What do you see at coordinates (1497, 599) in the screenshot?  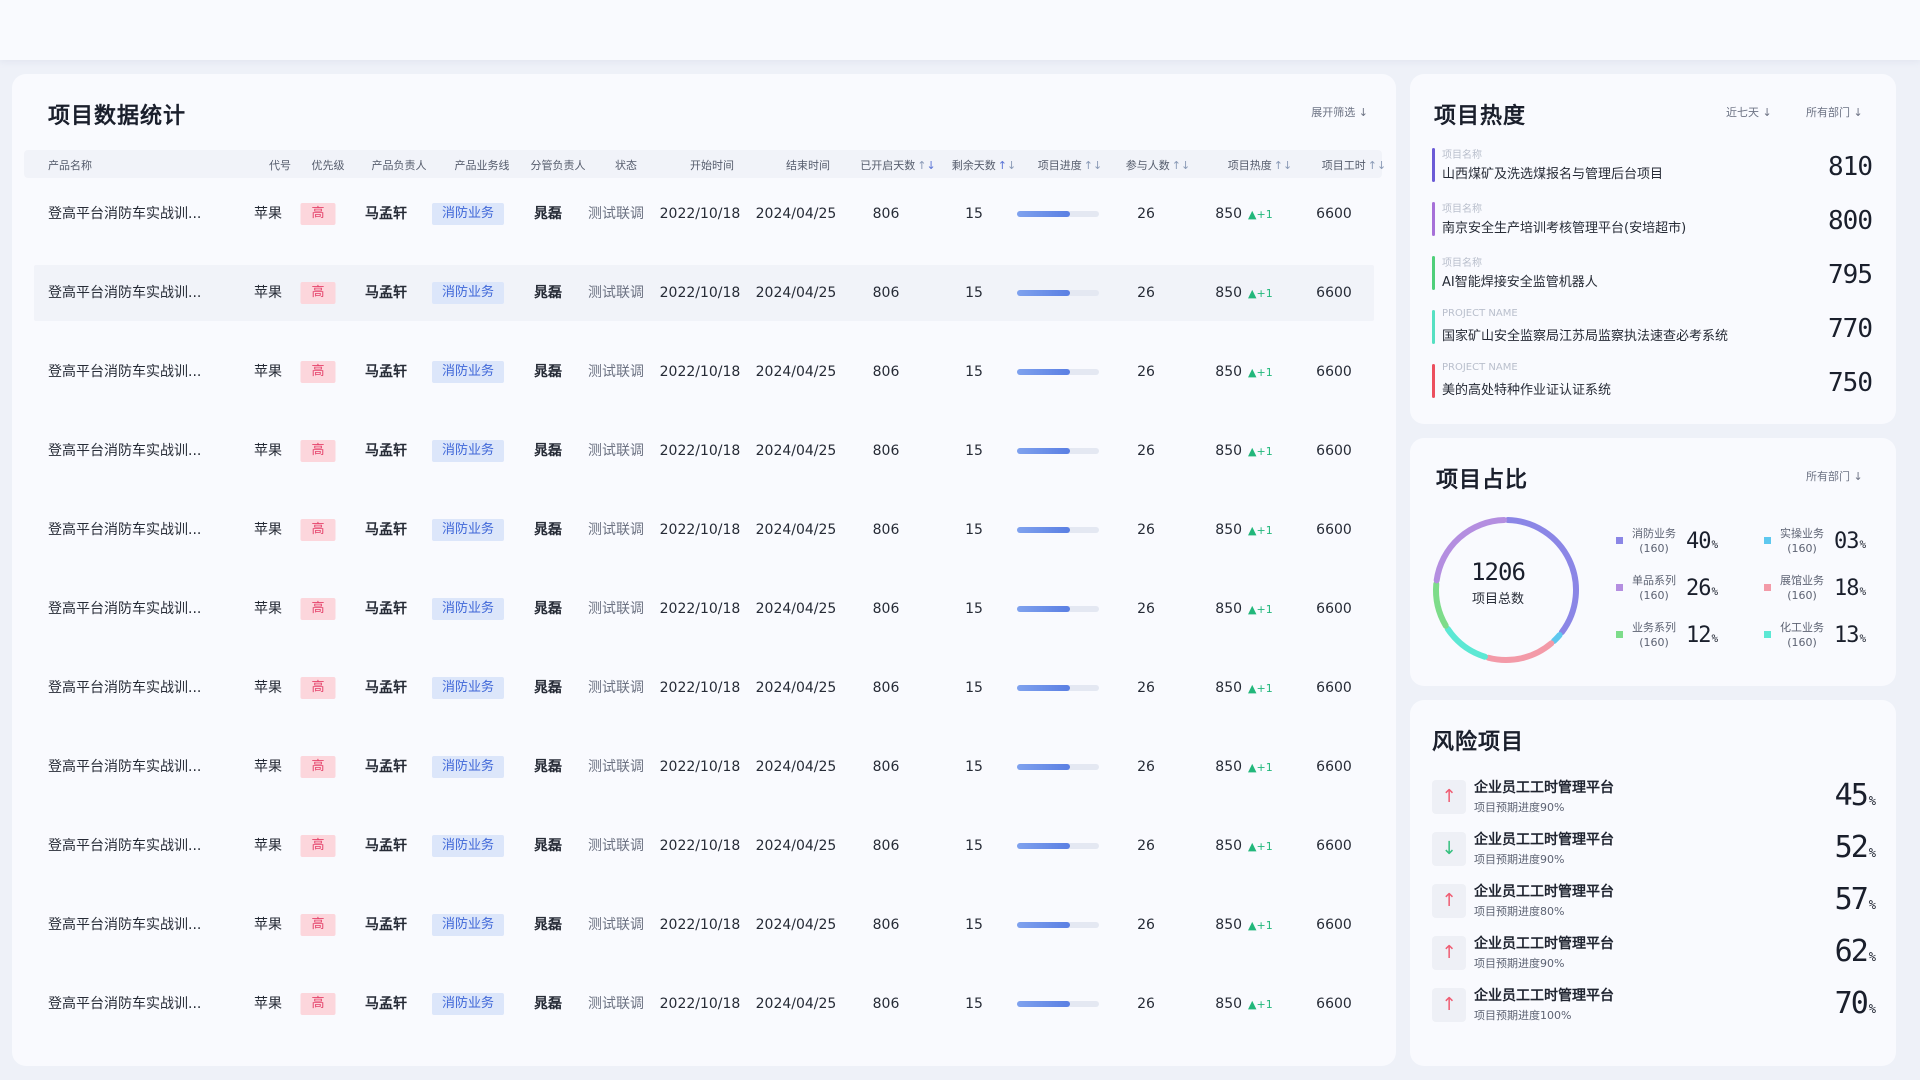 I see `total-label: 项目总数` at bounding box center [1497, 599].